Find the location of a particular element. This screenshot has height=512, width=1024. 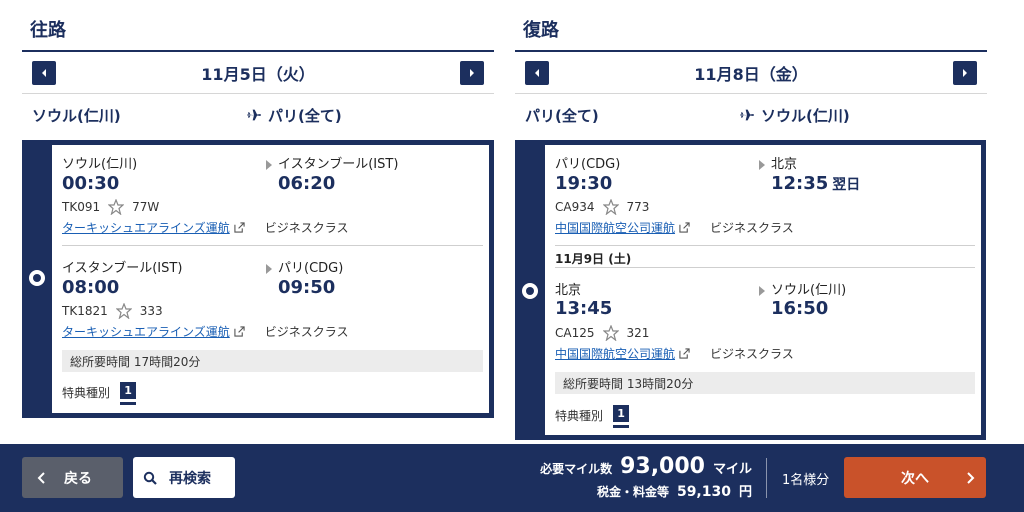

return-date-bar: 11月8日（金） is located at coordinates (751, 73).